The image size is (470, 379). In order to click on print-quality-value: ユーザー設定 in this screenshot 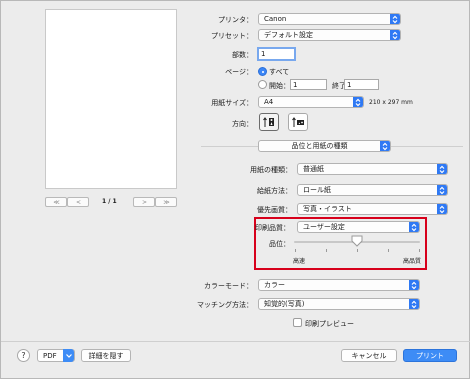, I will do `click(324, 227)`.